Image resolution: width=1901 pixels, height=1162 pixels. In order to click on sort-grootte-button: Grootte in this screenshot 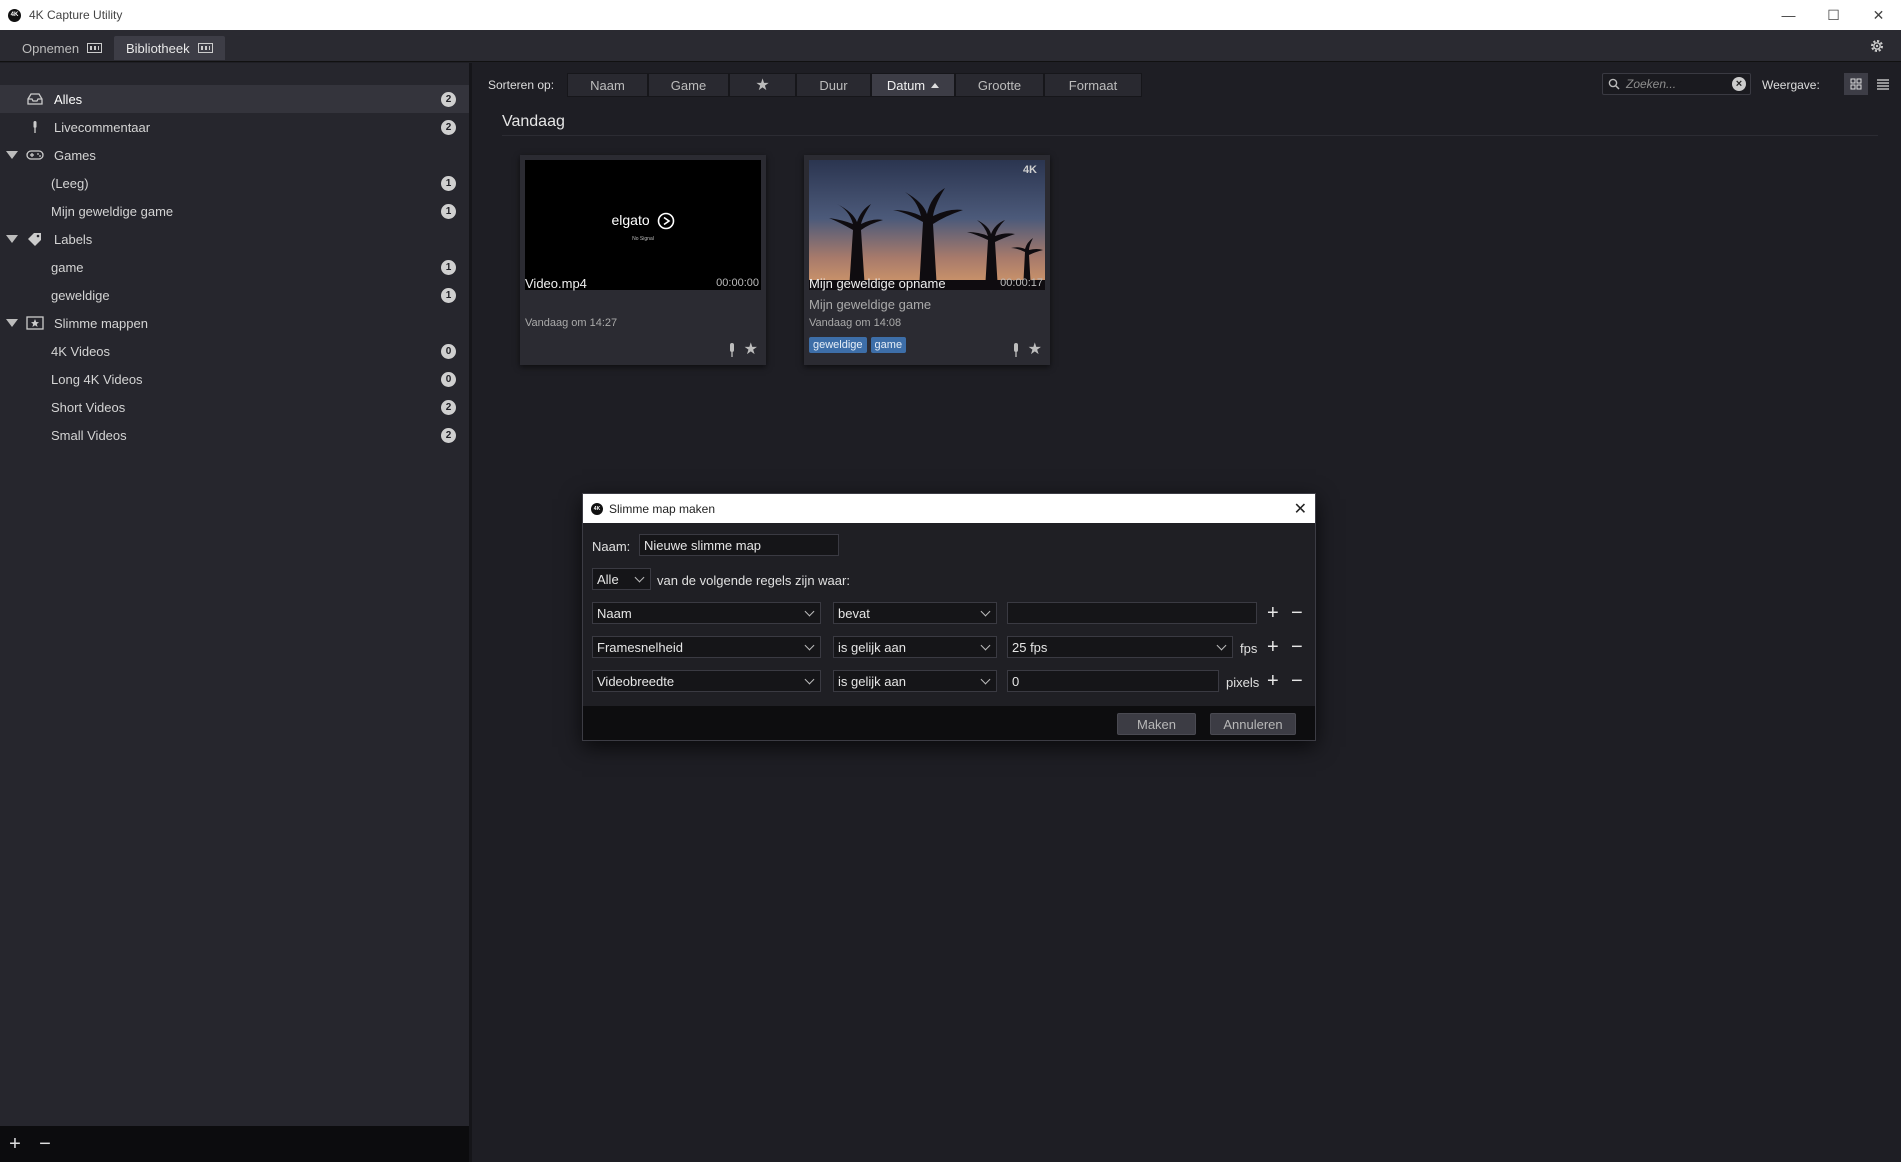, I will do `click(999, 85)`.